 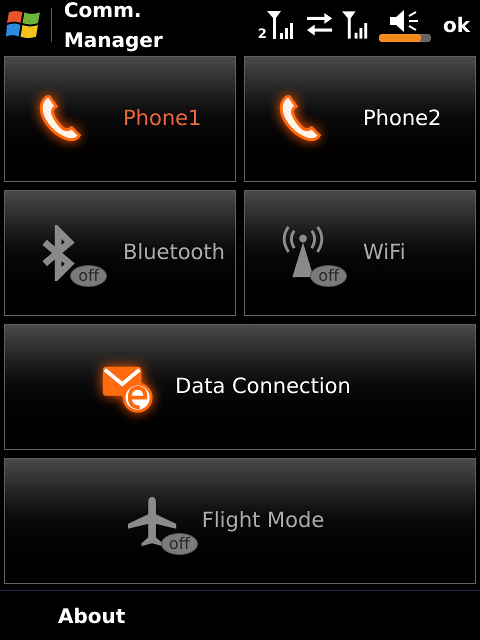 I want to click on mode-tile: off WiFi, so click(x=360, y=253).